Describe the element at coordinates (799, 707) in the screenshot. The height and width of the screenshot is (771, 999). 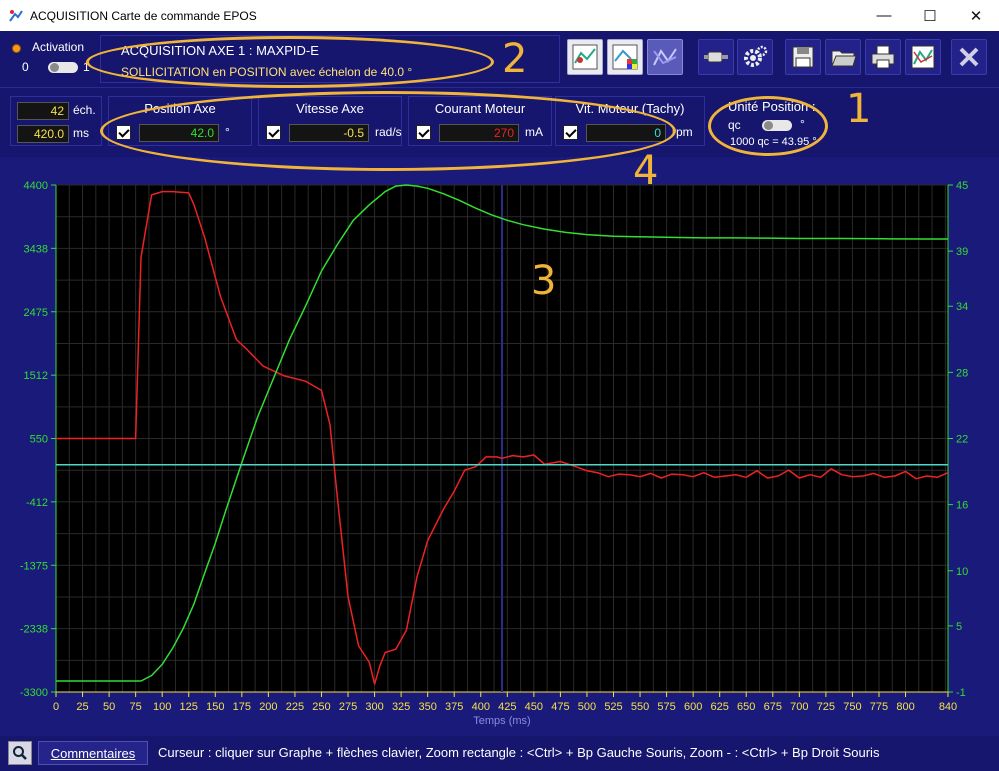
I see `x-tick-label: 700` at that location.